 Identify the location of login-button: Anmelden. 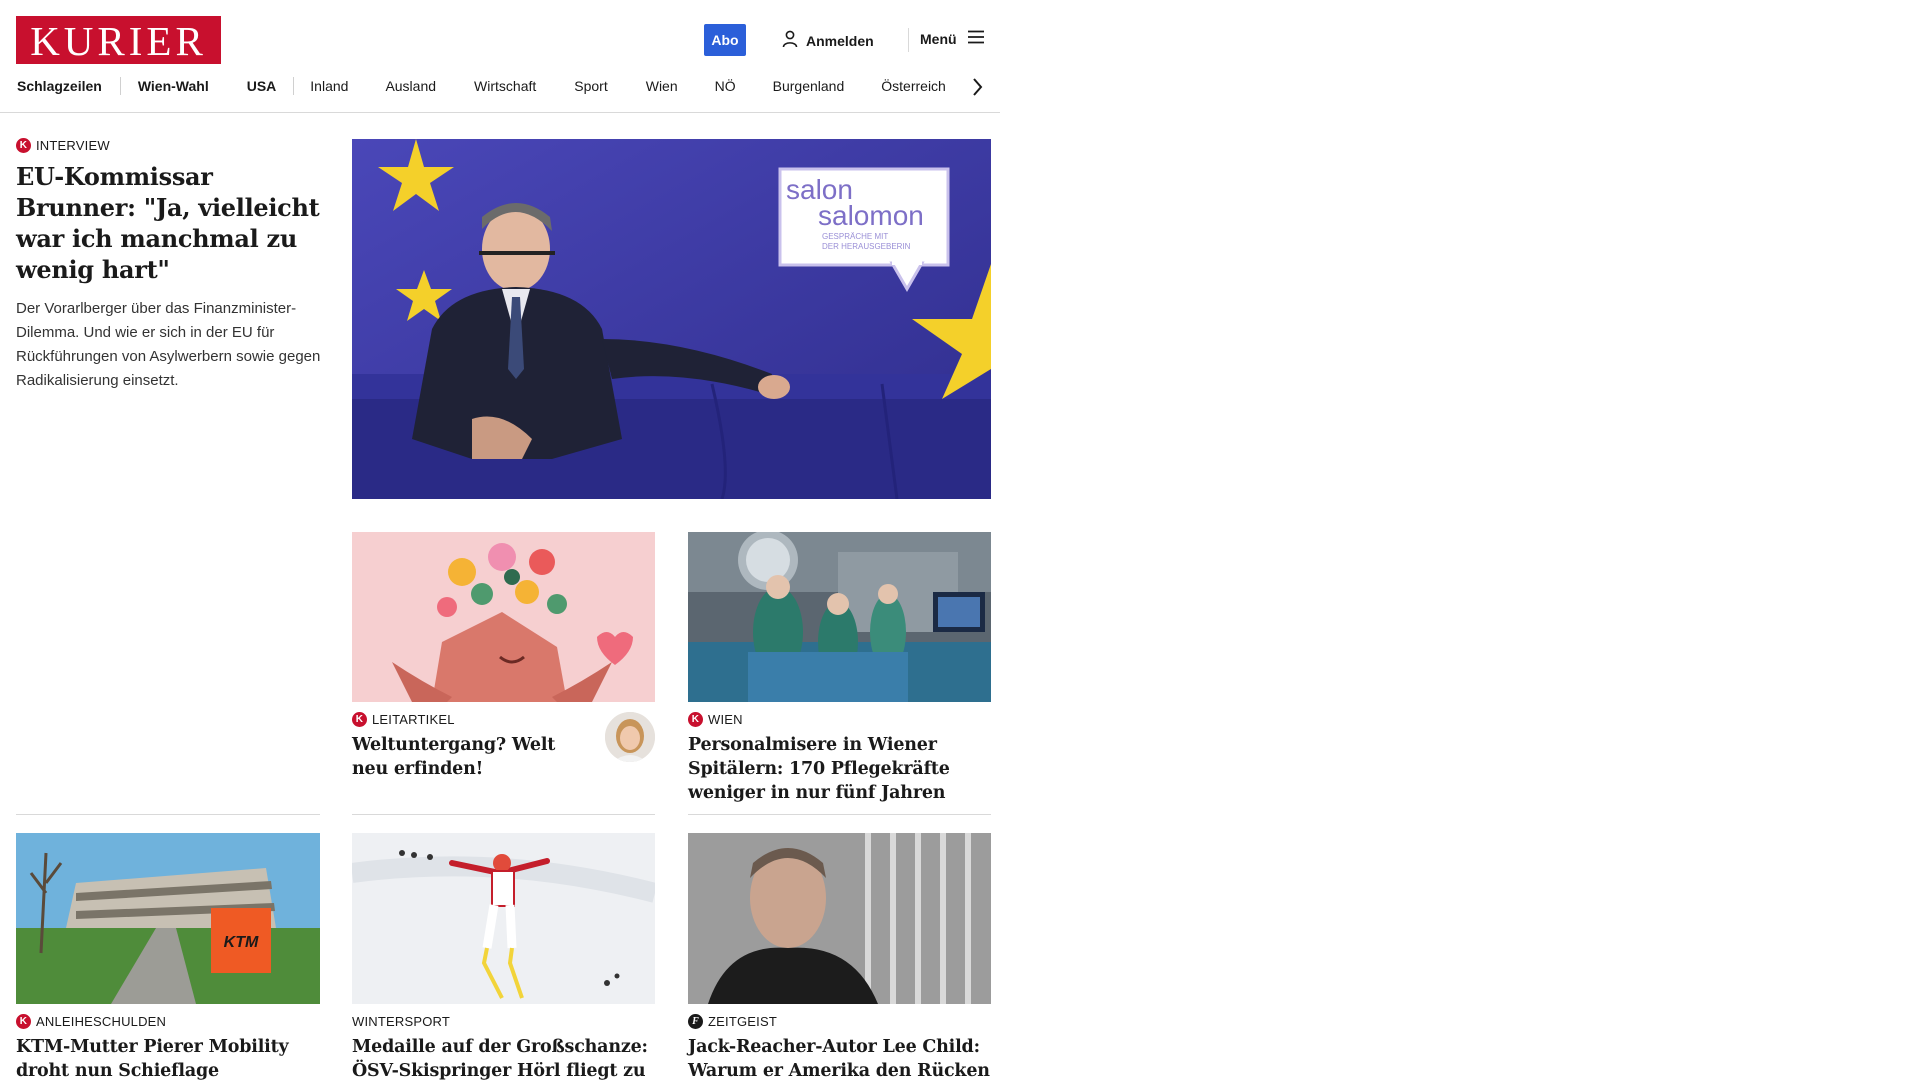
(828, 40).